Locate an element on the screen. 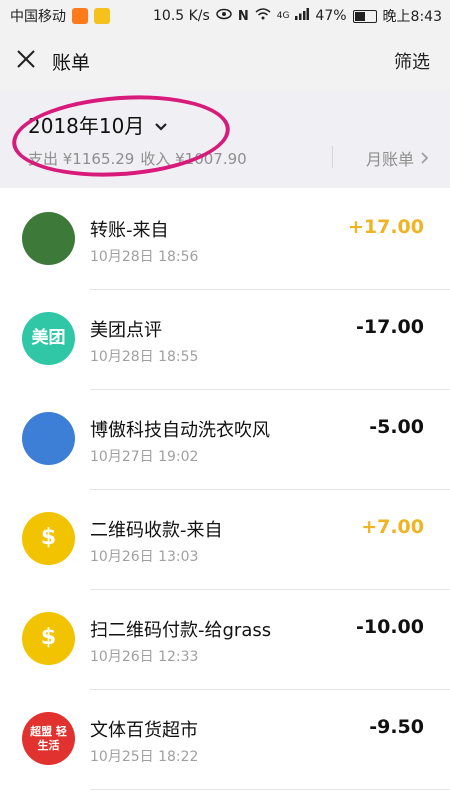 Image resolution: width=450 pixels, height=800 pixels. close-icon is located at coordinates (26, 61).